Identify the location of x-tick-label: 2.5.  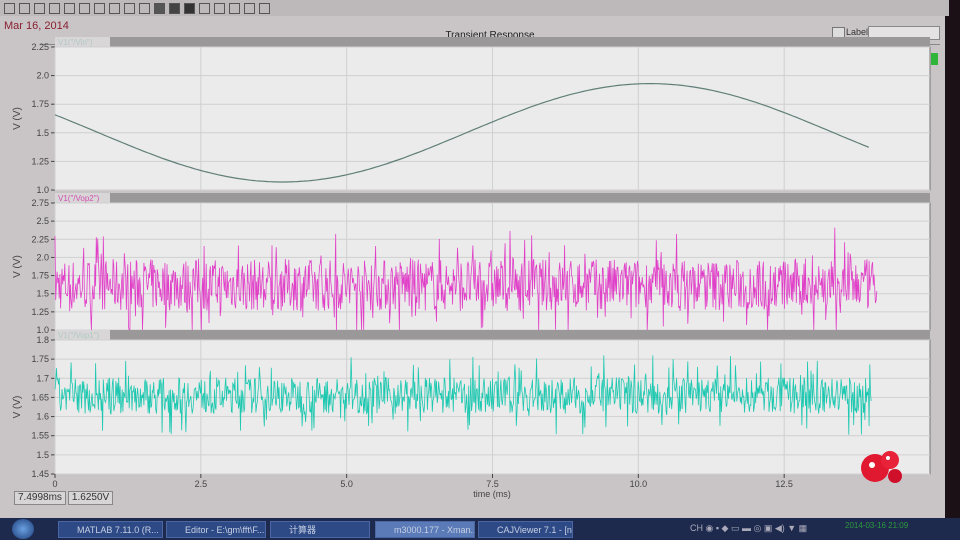
(201, 484).